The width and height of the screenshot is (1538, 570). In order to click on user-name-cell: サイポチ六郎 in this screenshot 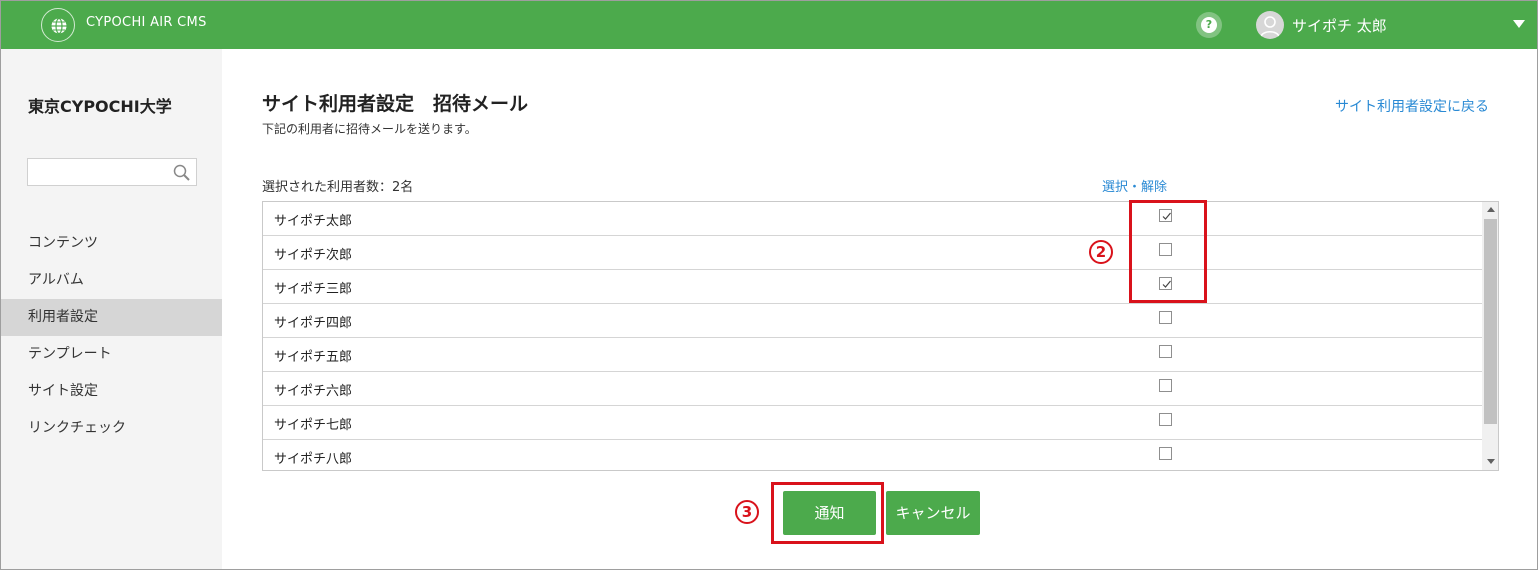, I will do `click(313, 391)`.